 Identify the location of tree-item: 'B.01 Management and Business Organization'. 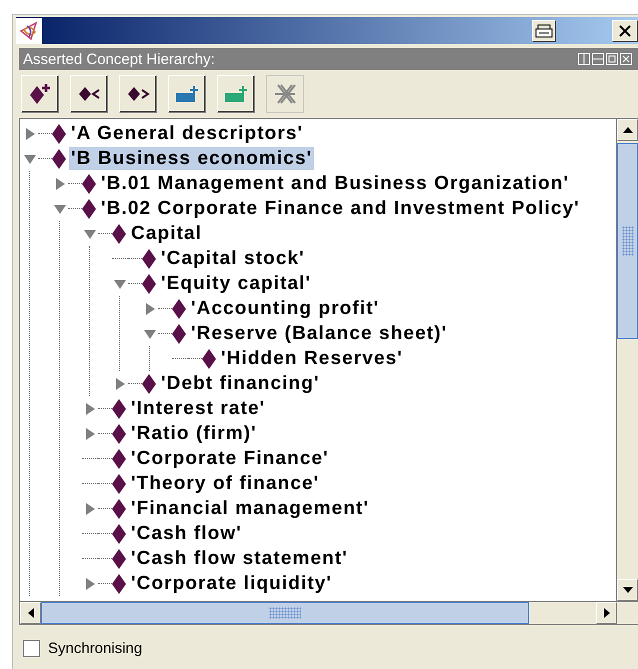
(335, 183).